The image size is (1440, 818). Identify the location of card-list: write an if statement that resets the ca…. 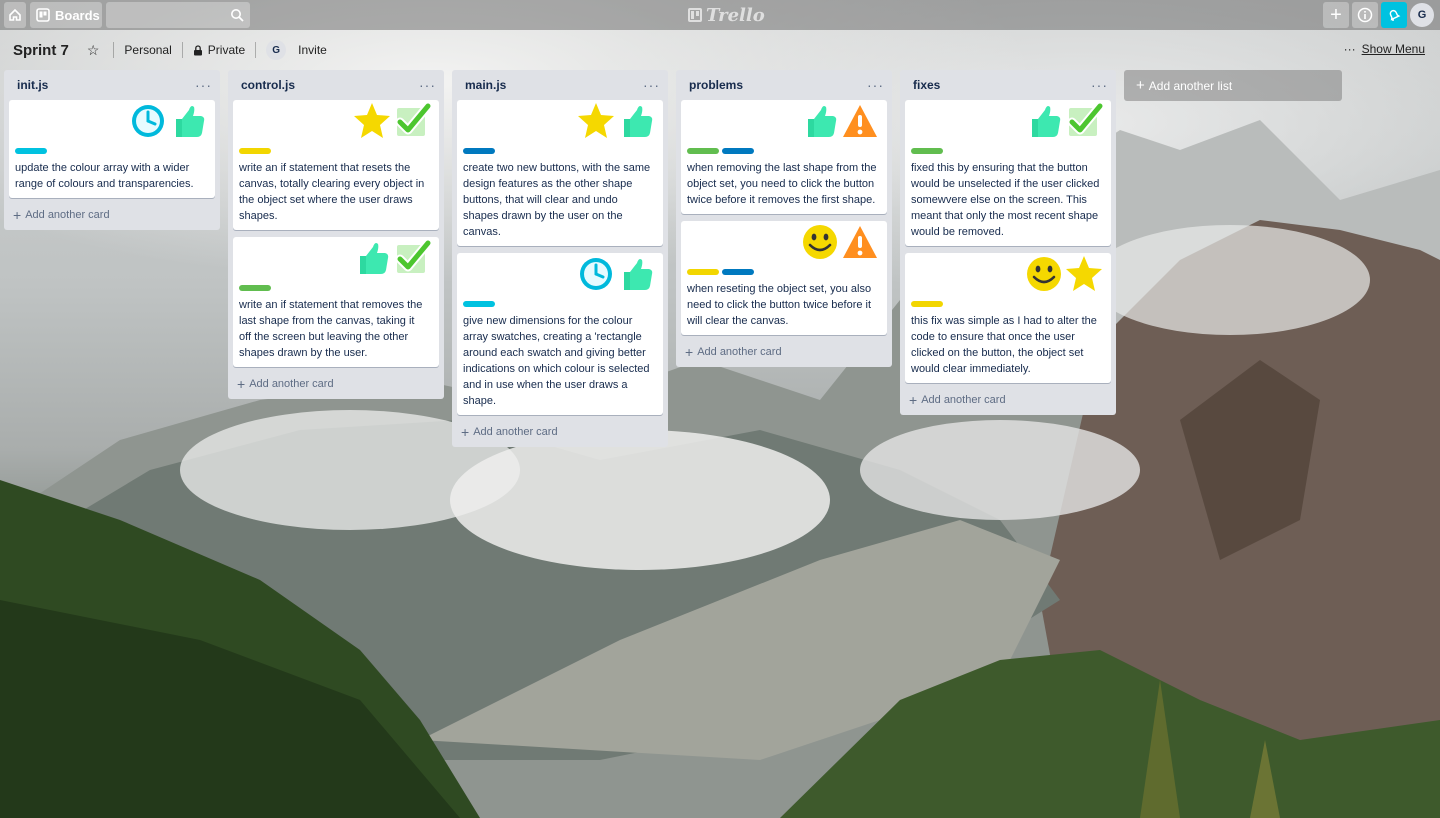
(336, 233).